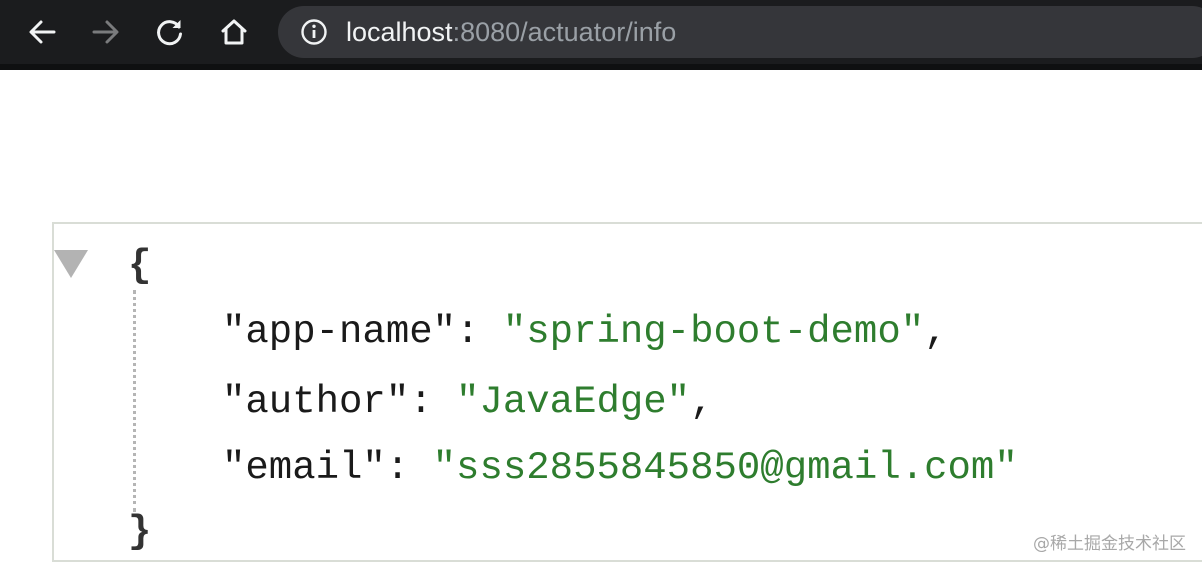 This screenshot has height=570, width=1202. What do you see at coordinates (573, 402) in the screenshot?
I see `json-string-value: "JavaEdge"` at bounding box center [573, 402].